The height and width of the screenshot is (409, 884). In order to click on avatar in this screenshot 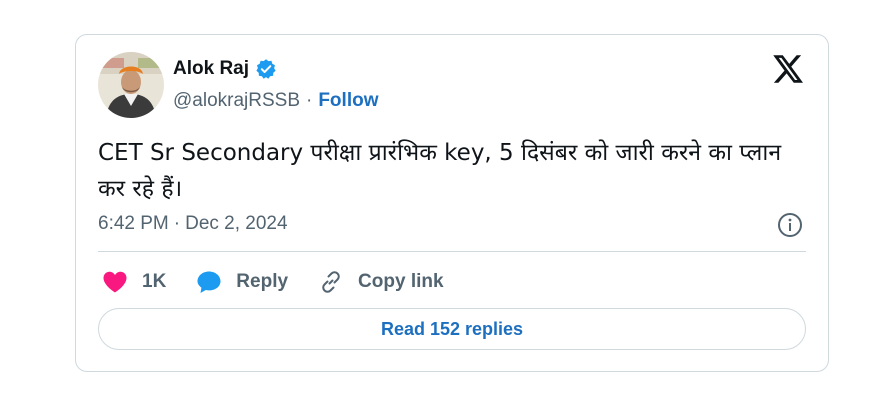, I will do `click(131, 85)`.